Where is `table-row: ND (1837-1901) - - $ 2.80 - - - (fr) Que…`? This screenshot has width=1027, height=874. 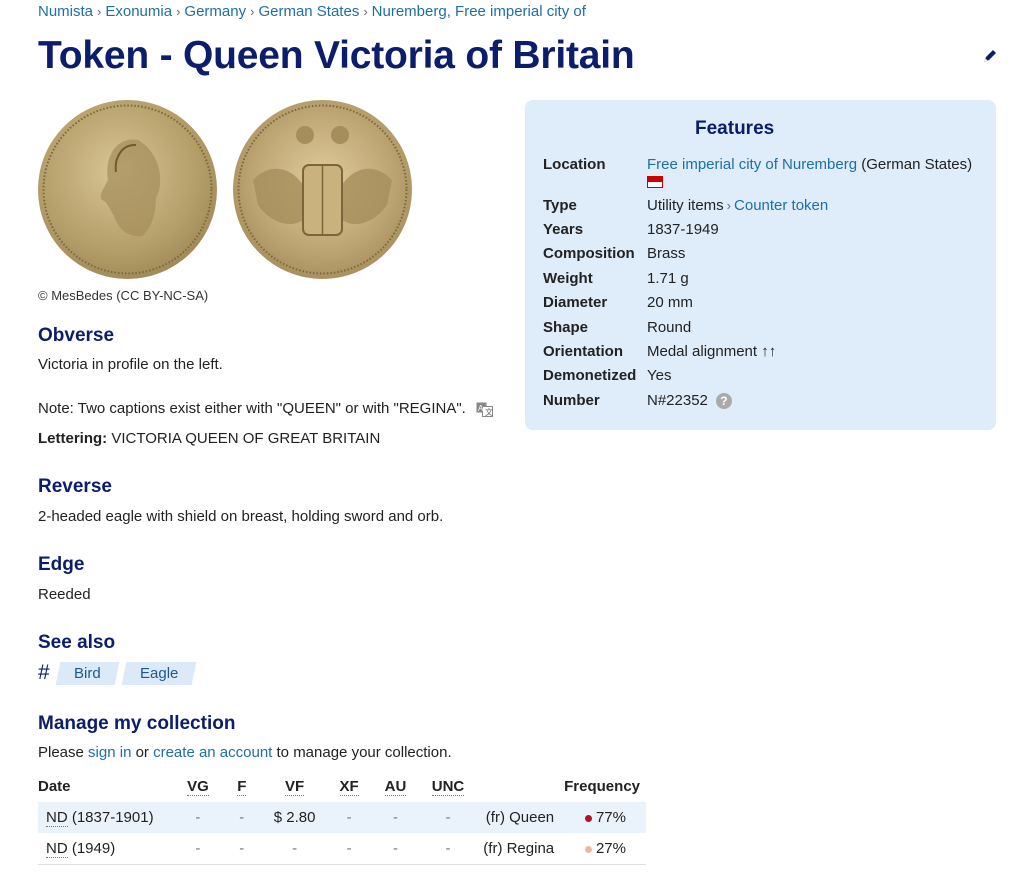 table-row: ND (1837-1901) - - $ 2.80 - - - (fr) Que… is located at coordinates (342, 817).